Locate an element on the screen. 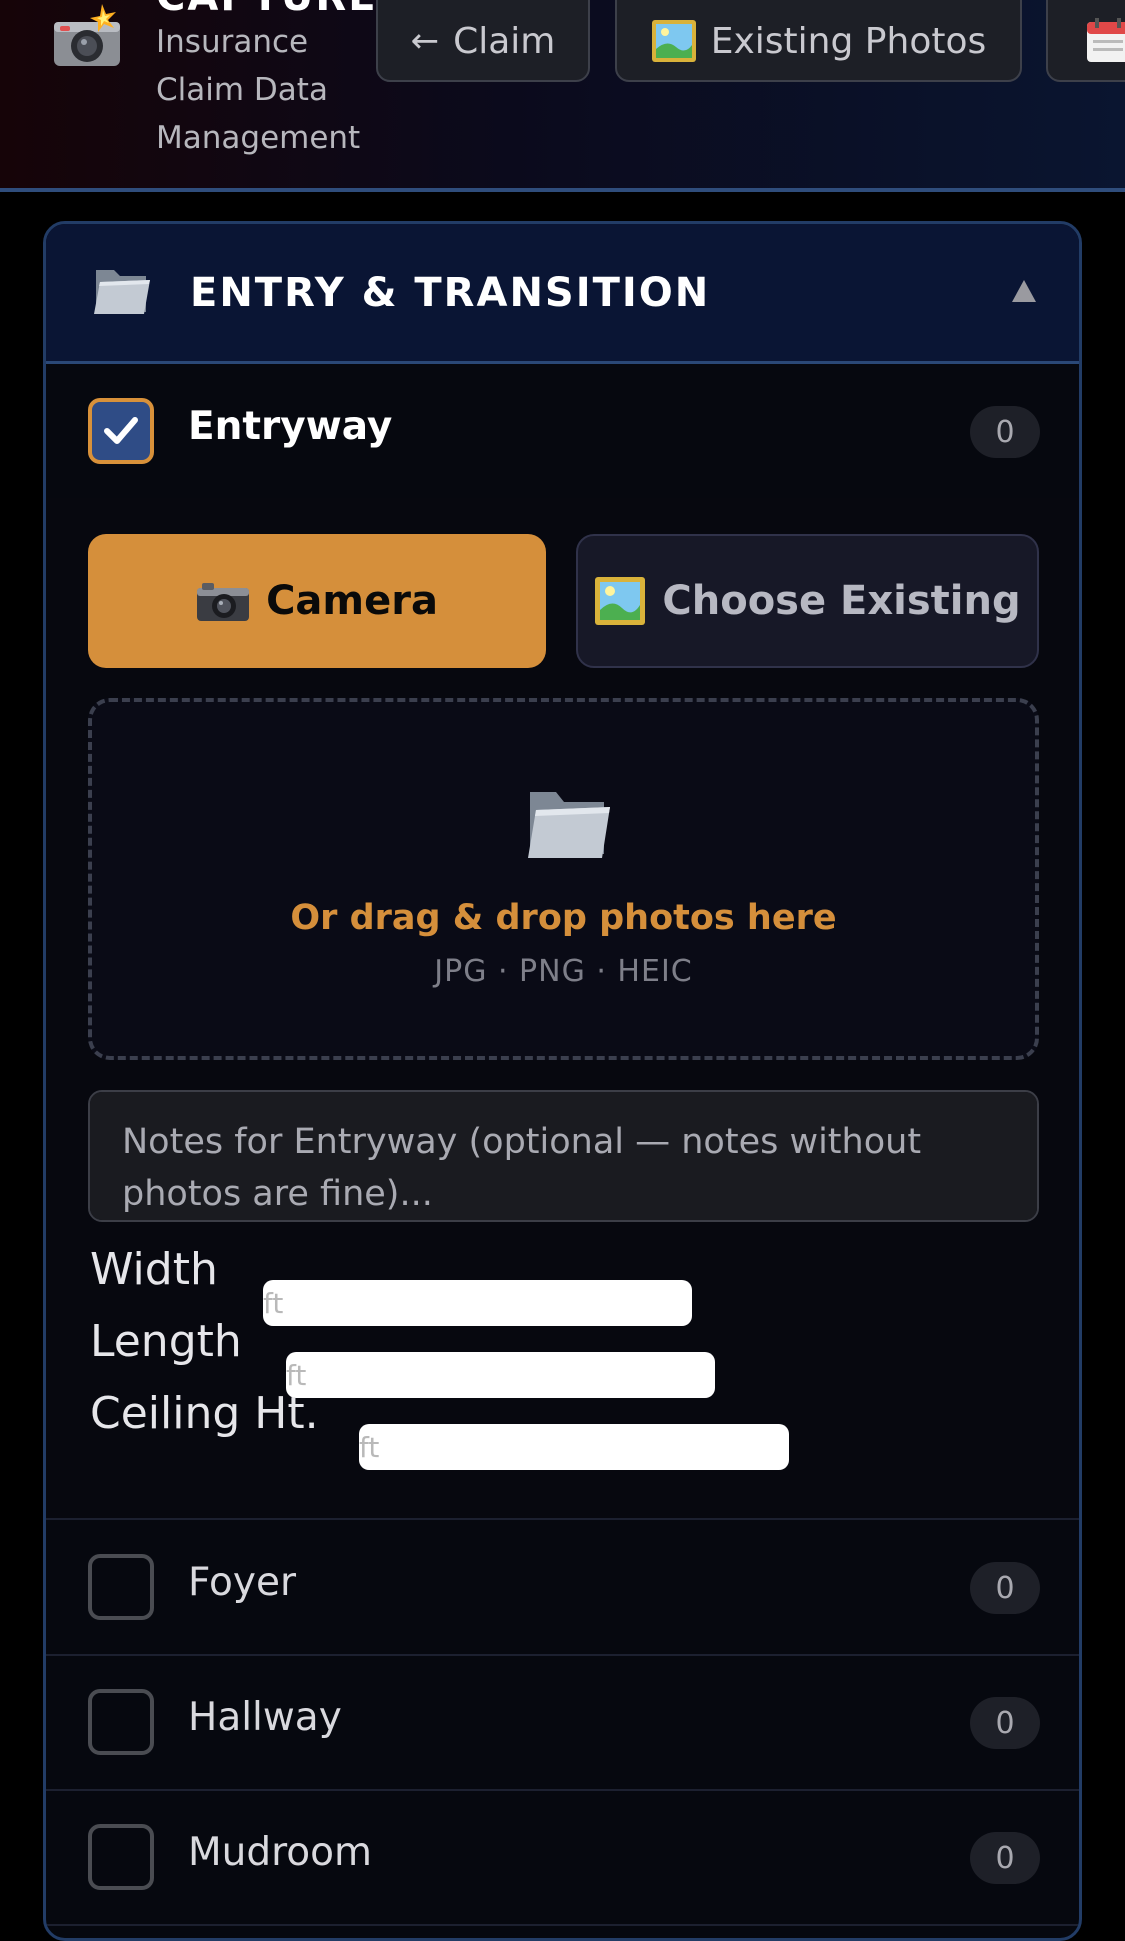  calendar-nav-button is located at coordinates (1085, 41).